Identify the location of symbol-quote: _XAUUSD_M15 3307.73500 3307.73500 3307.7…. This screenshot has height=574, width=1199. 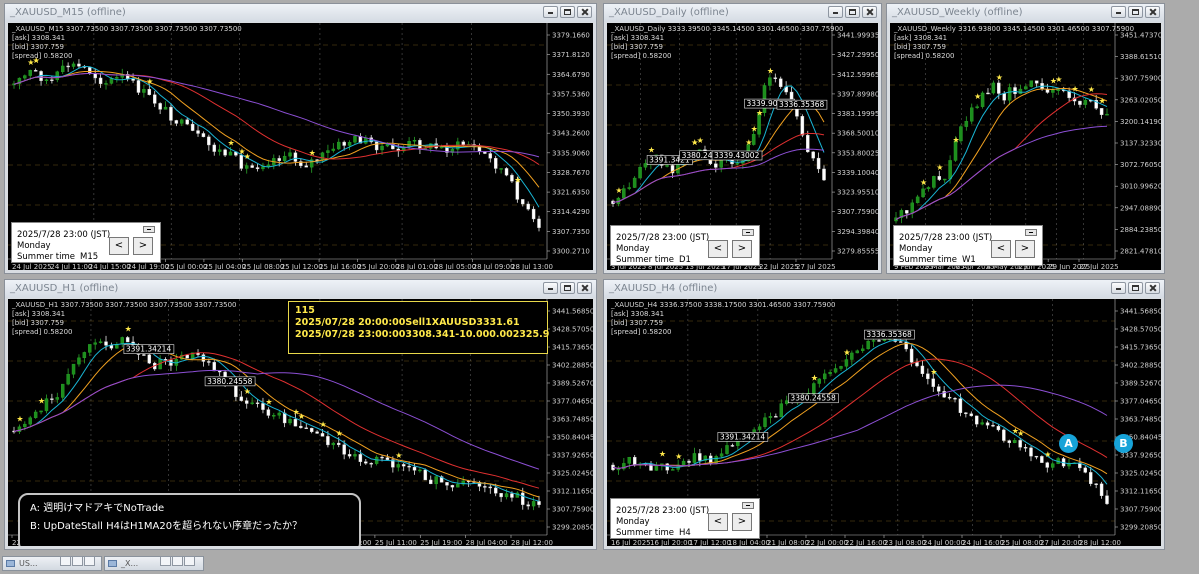
(127, 29).